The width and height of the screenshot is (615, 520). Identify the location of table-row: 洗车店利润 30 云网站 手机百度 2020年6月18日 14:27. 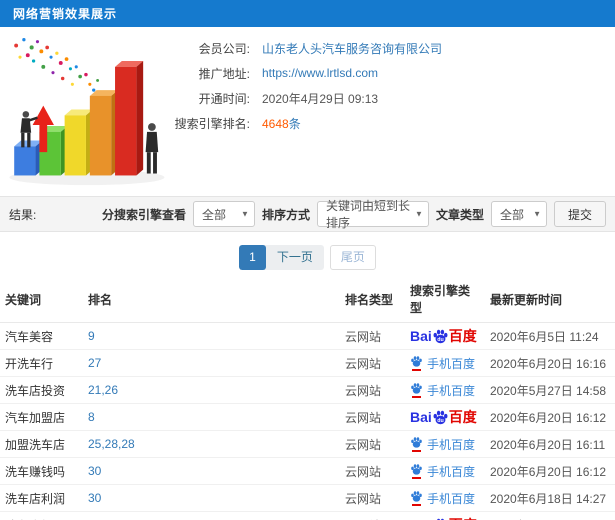
(307, 498).